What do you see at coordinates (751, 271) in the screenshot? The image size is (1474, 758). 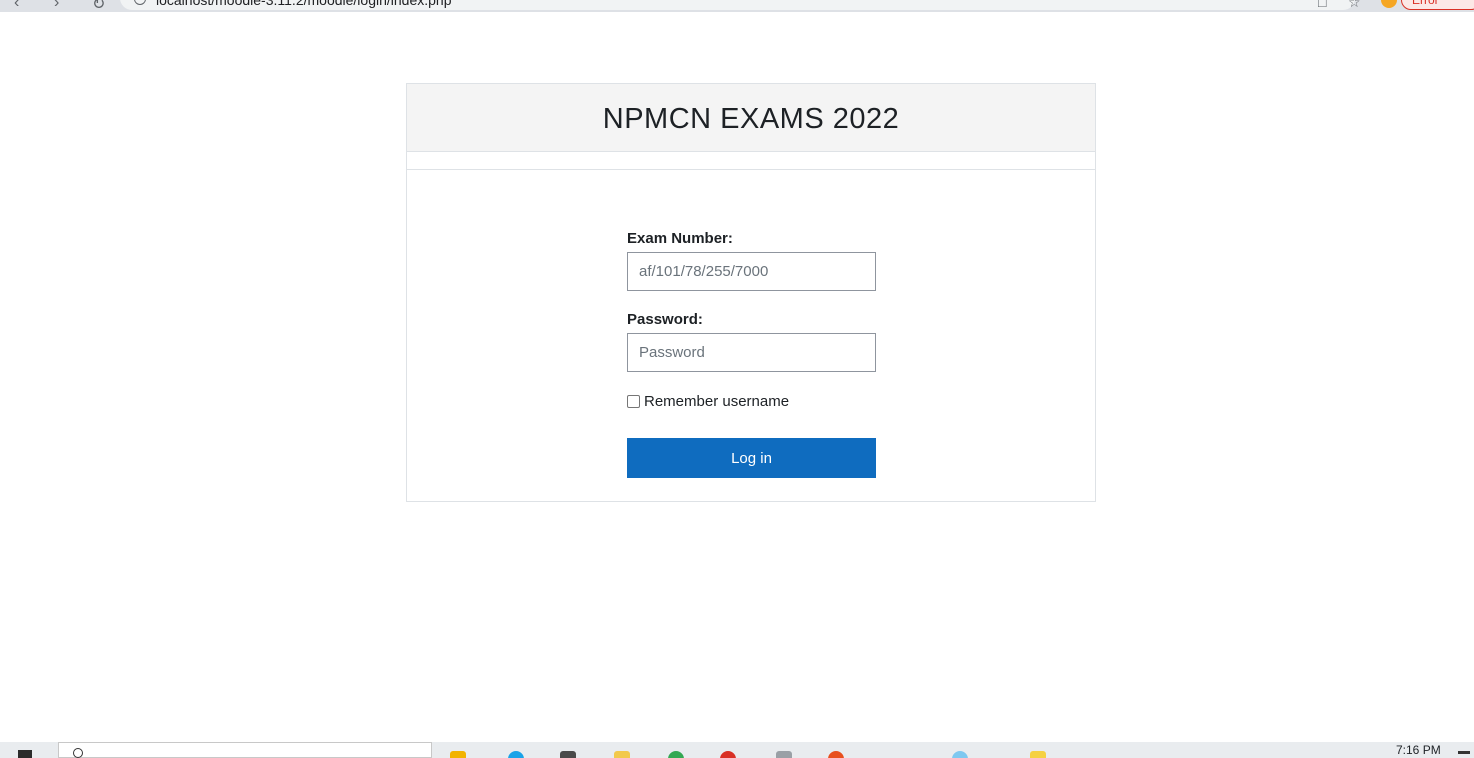 I see `username-input` at bounding box center [751, 271].